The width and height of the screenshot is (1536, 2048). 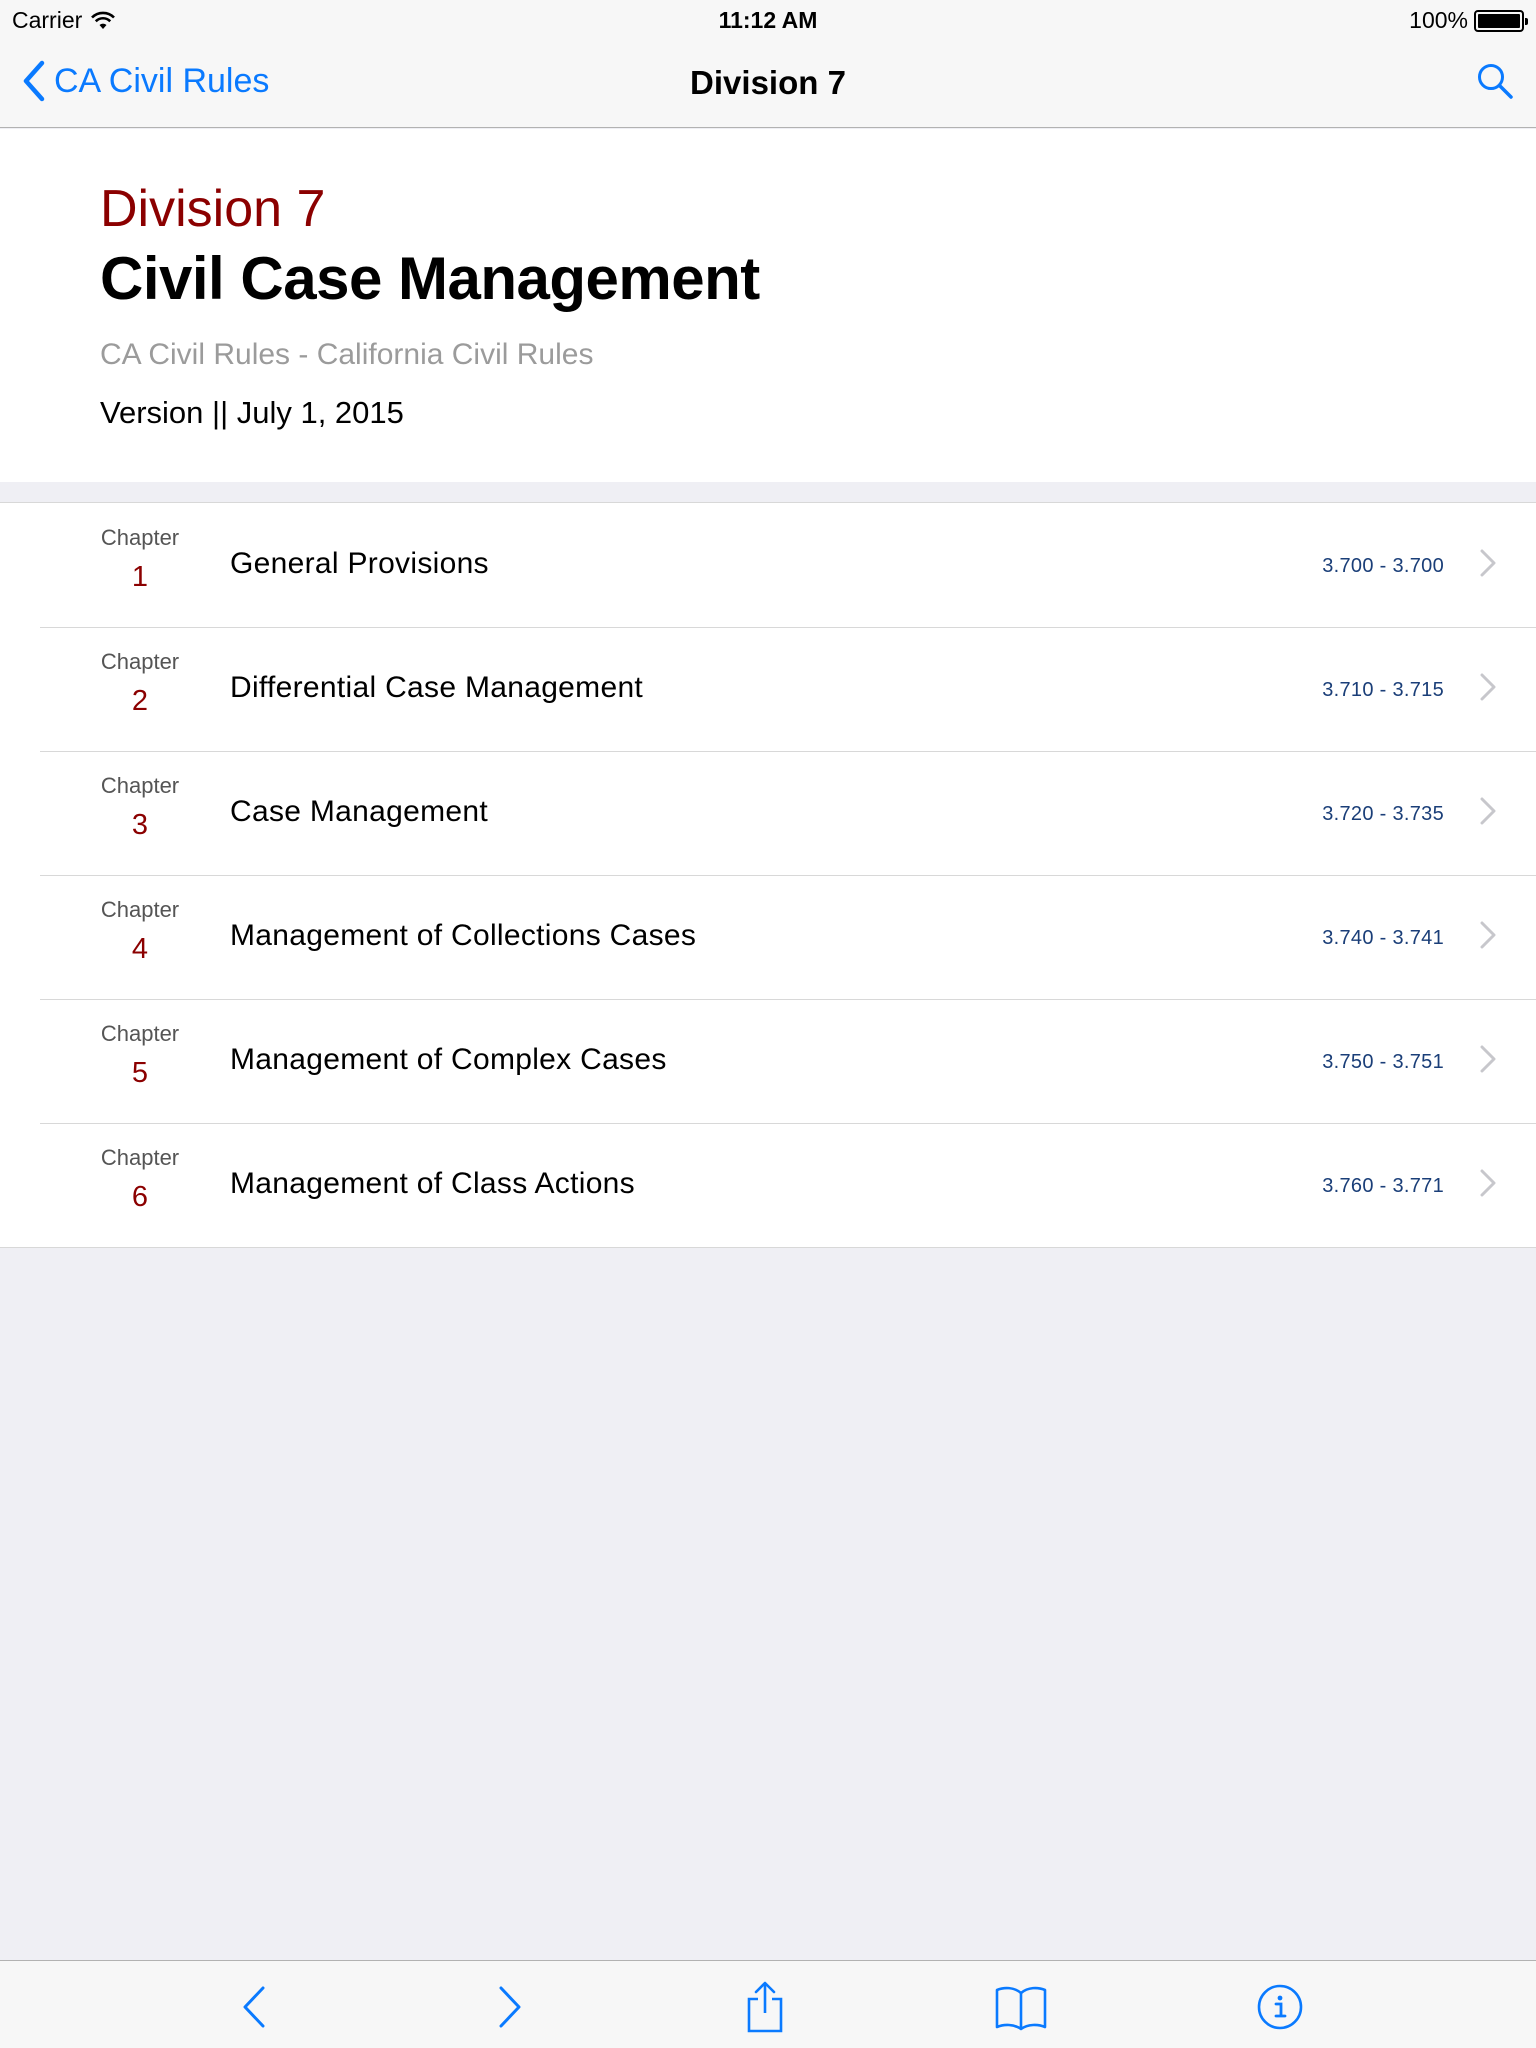 I want to click on chapter-number: 3, so click(x=140, y=825).